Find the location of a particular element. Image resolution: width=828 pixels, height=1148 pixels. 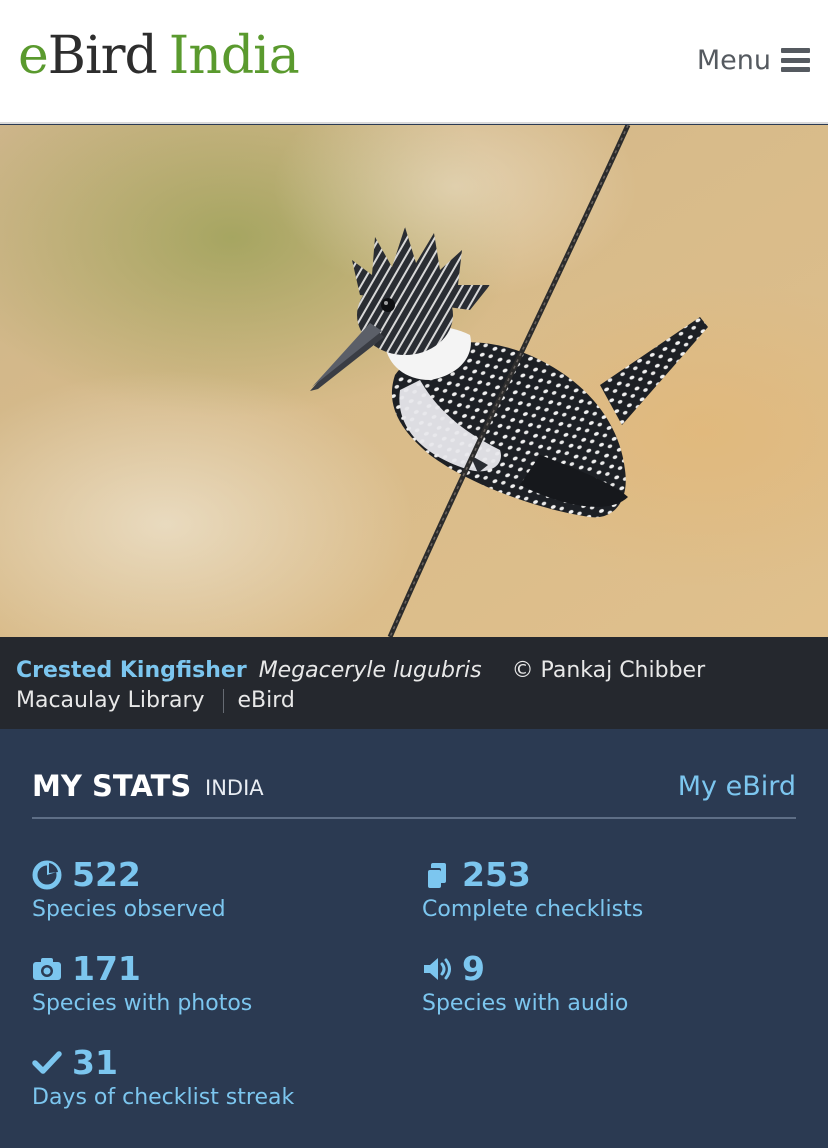

stat-value: 522 is located at coordinates (106, 874).